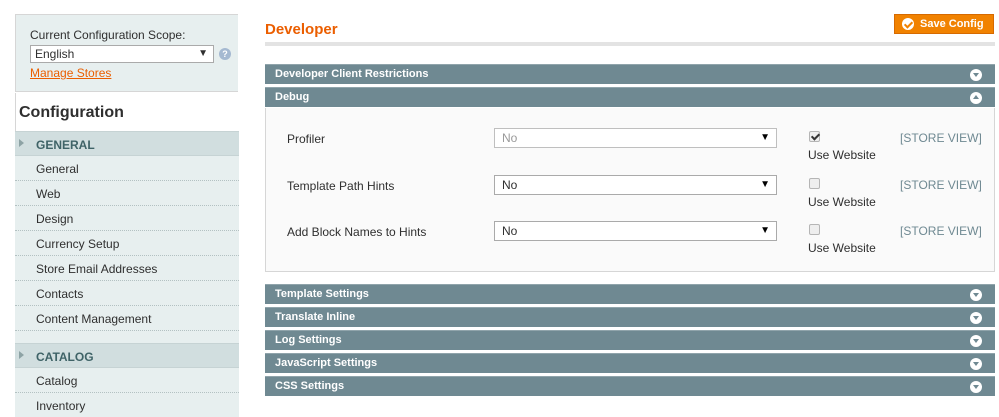  Describe the element at coordinates (310, 386) in the screenshot. I see `section-title: CSS Settings` at that location.